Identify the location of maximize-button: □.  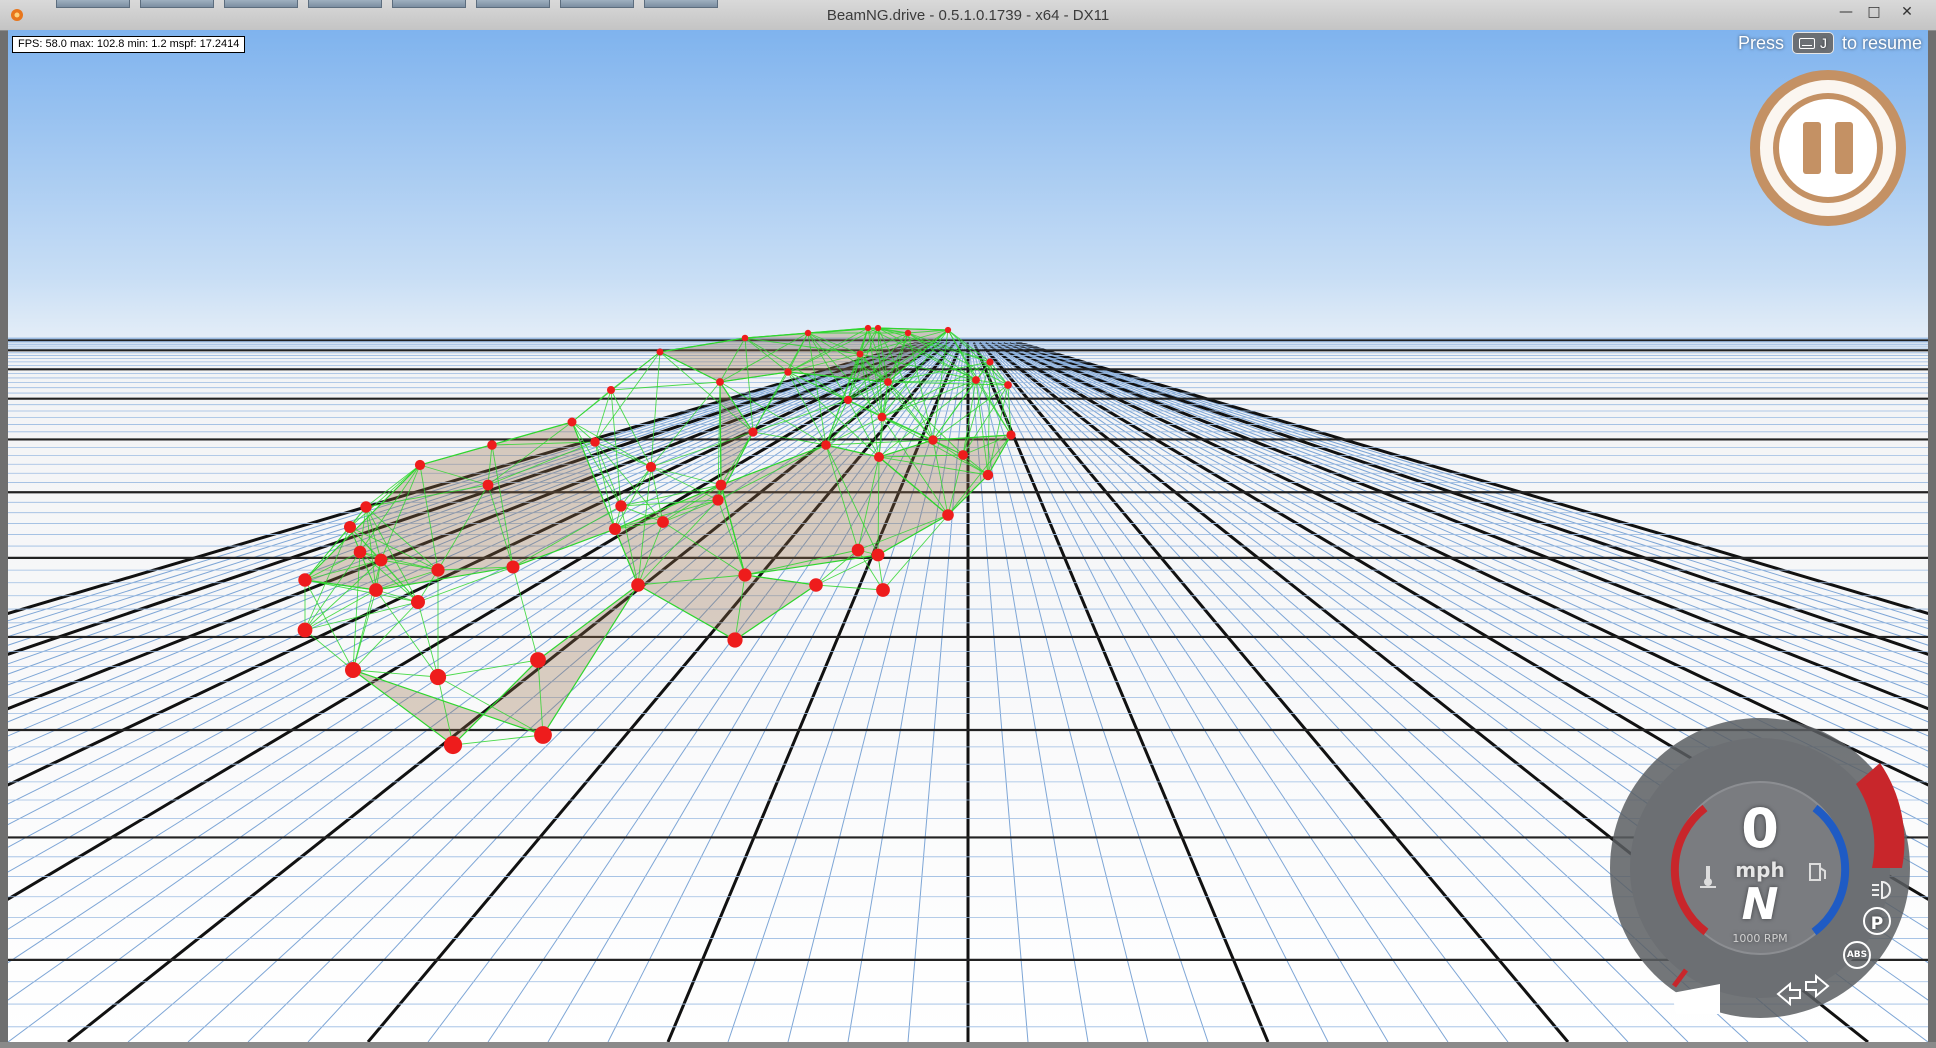
(1874, 12).